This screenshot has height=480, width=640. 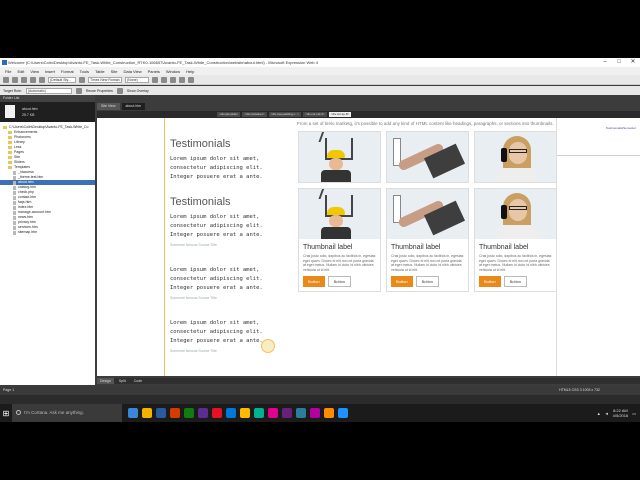 I want to click on cursor-highlight, so click(x=268, y=346).